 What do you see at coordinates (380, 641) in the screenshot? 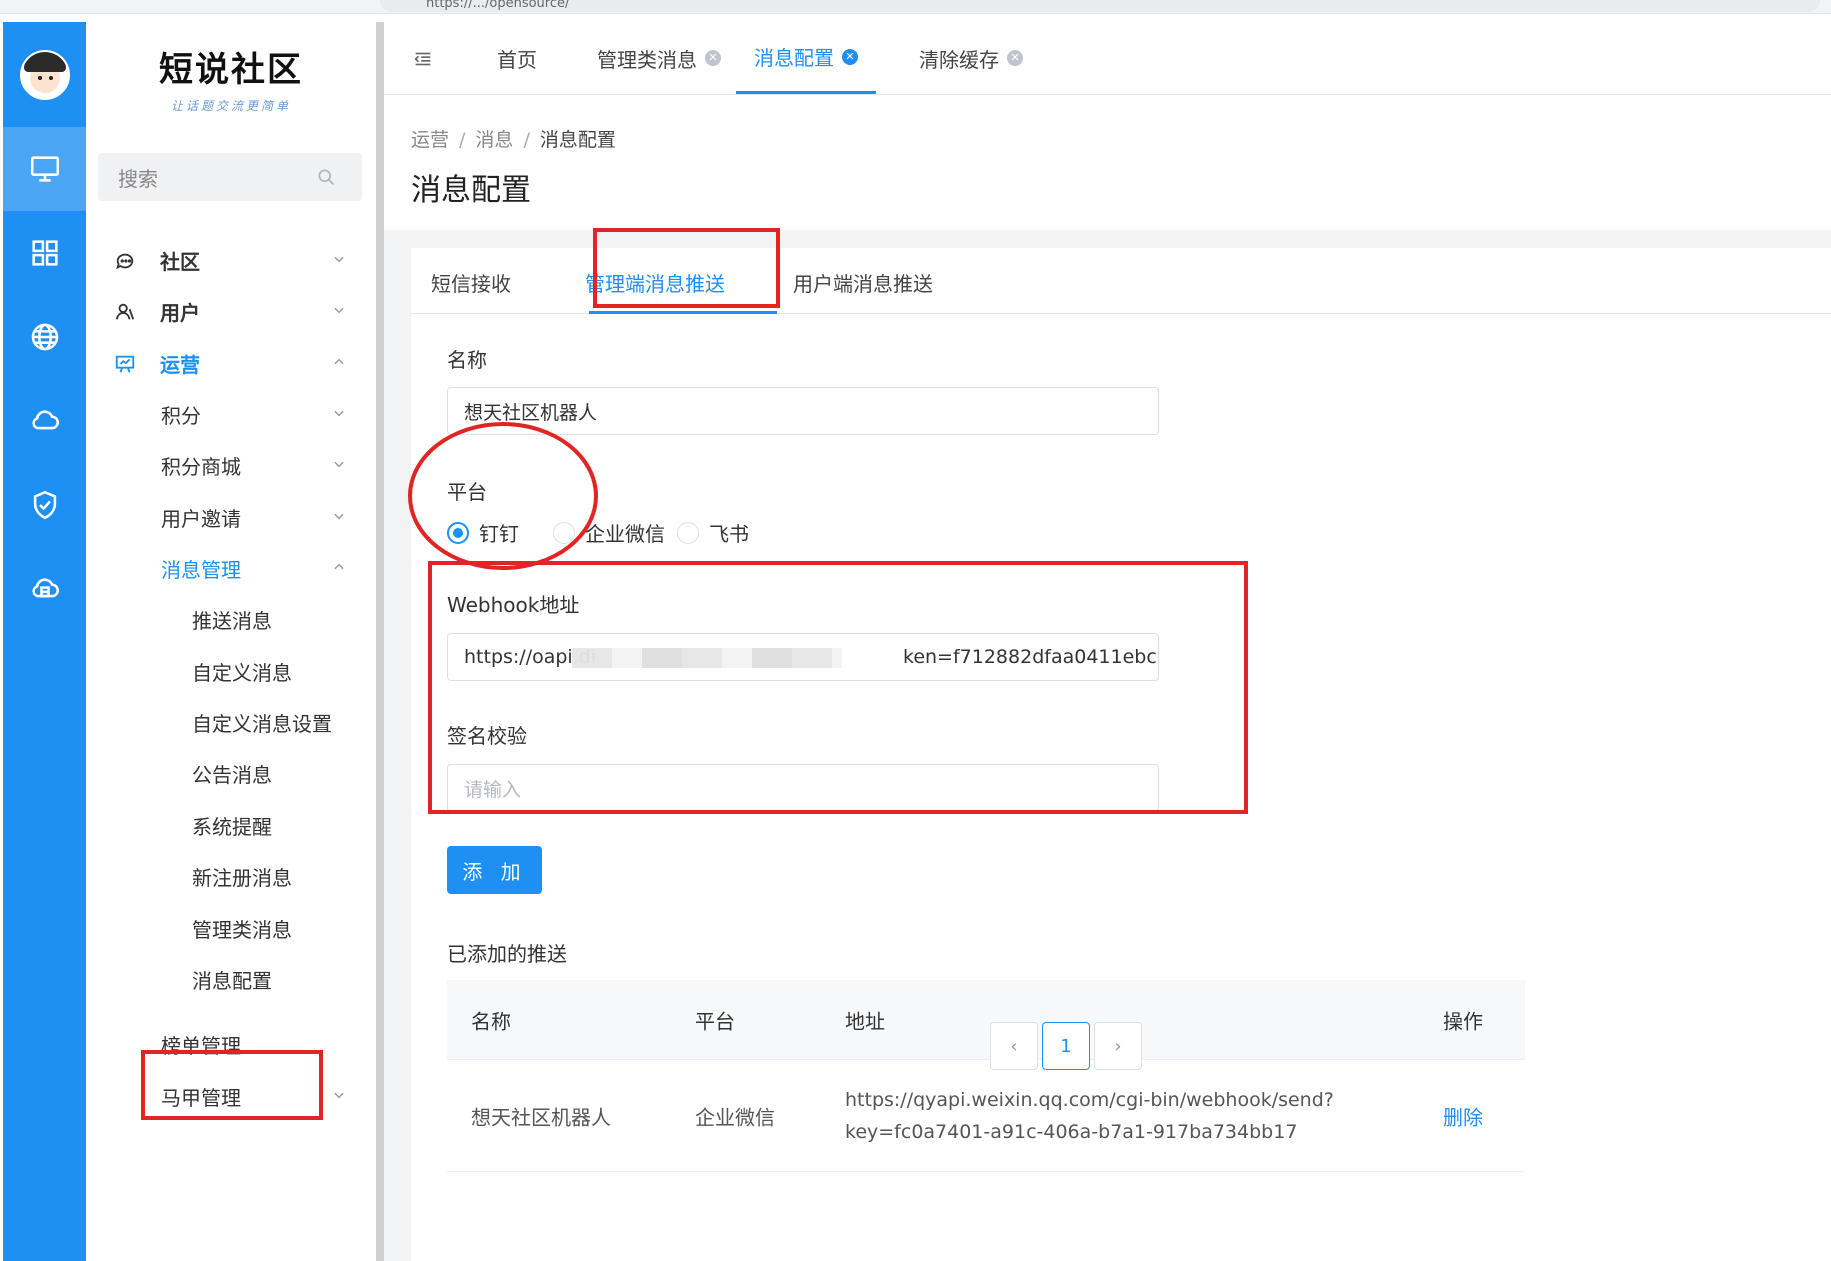
I see `sidebar-divider` at bounding box center [380, 641].